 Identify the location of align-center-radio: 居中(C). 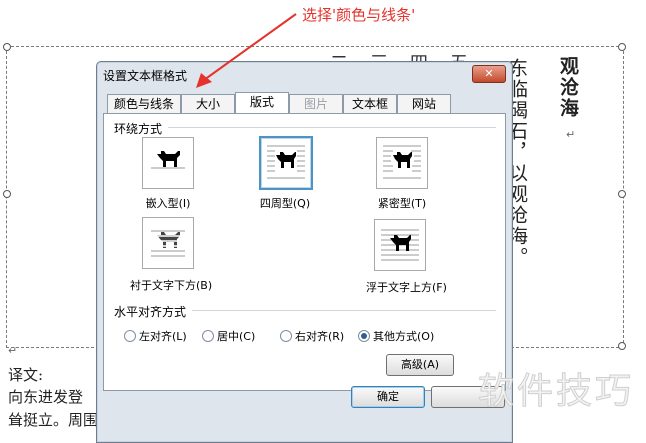
(228, 336).